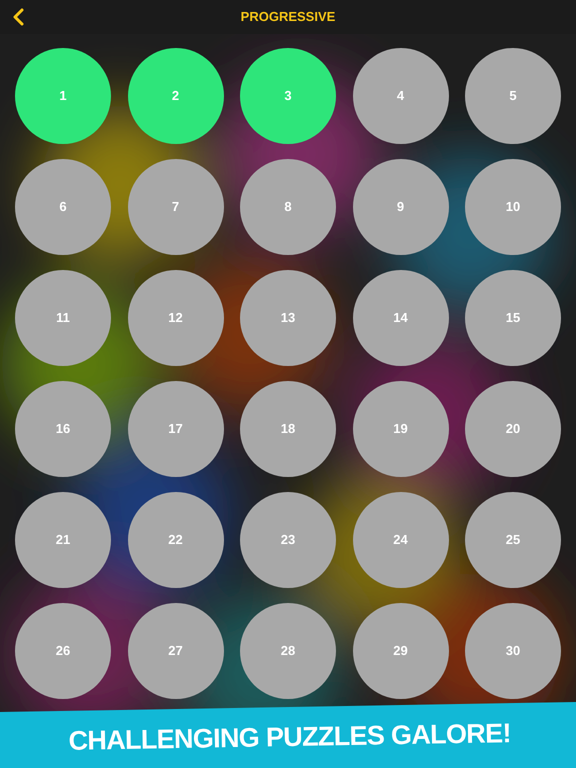 Image resolution: width=576 pixels, height=768 pixels. Describe the element at coordinates (288, 17) in the screenshot. I see `screen-title: PROGRESSIVE` at that location.